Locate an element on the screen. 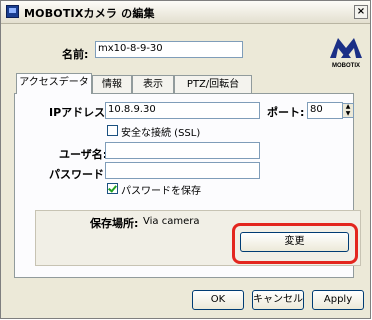 This screenshot has width=372, height=320. ssl-label: 安全な接続 (SSL) is located at coordinates (161, 133).